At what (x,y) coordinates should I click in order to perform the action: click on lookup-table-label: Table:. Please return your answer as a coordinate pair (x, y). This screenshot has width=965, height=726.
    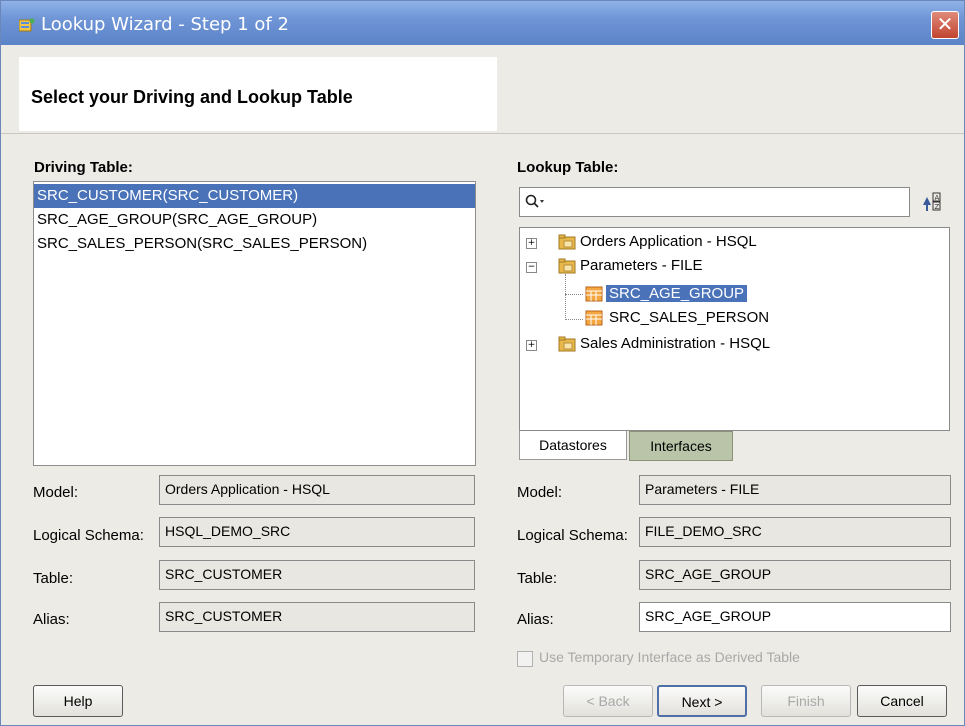
    Looking at the image, I should click on (537, 578).